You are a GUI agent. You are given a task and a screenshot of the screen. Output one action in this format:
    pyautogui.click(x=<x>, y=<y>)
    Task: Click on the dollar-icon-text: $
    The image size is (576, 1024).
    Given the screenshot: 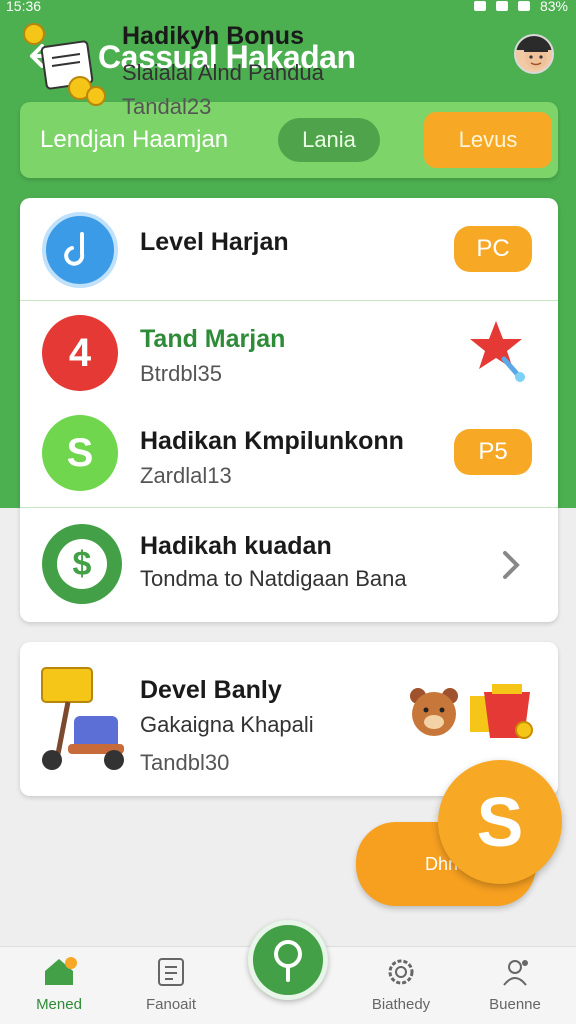 What is the action you would take?
    pyautogui.click(x=82, y=564)
    